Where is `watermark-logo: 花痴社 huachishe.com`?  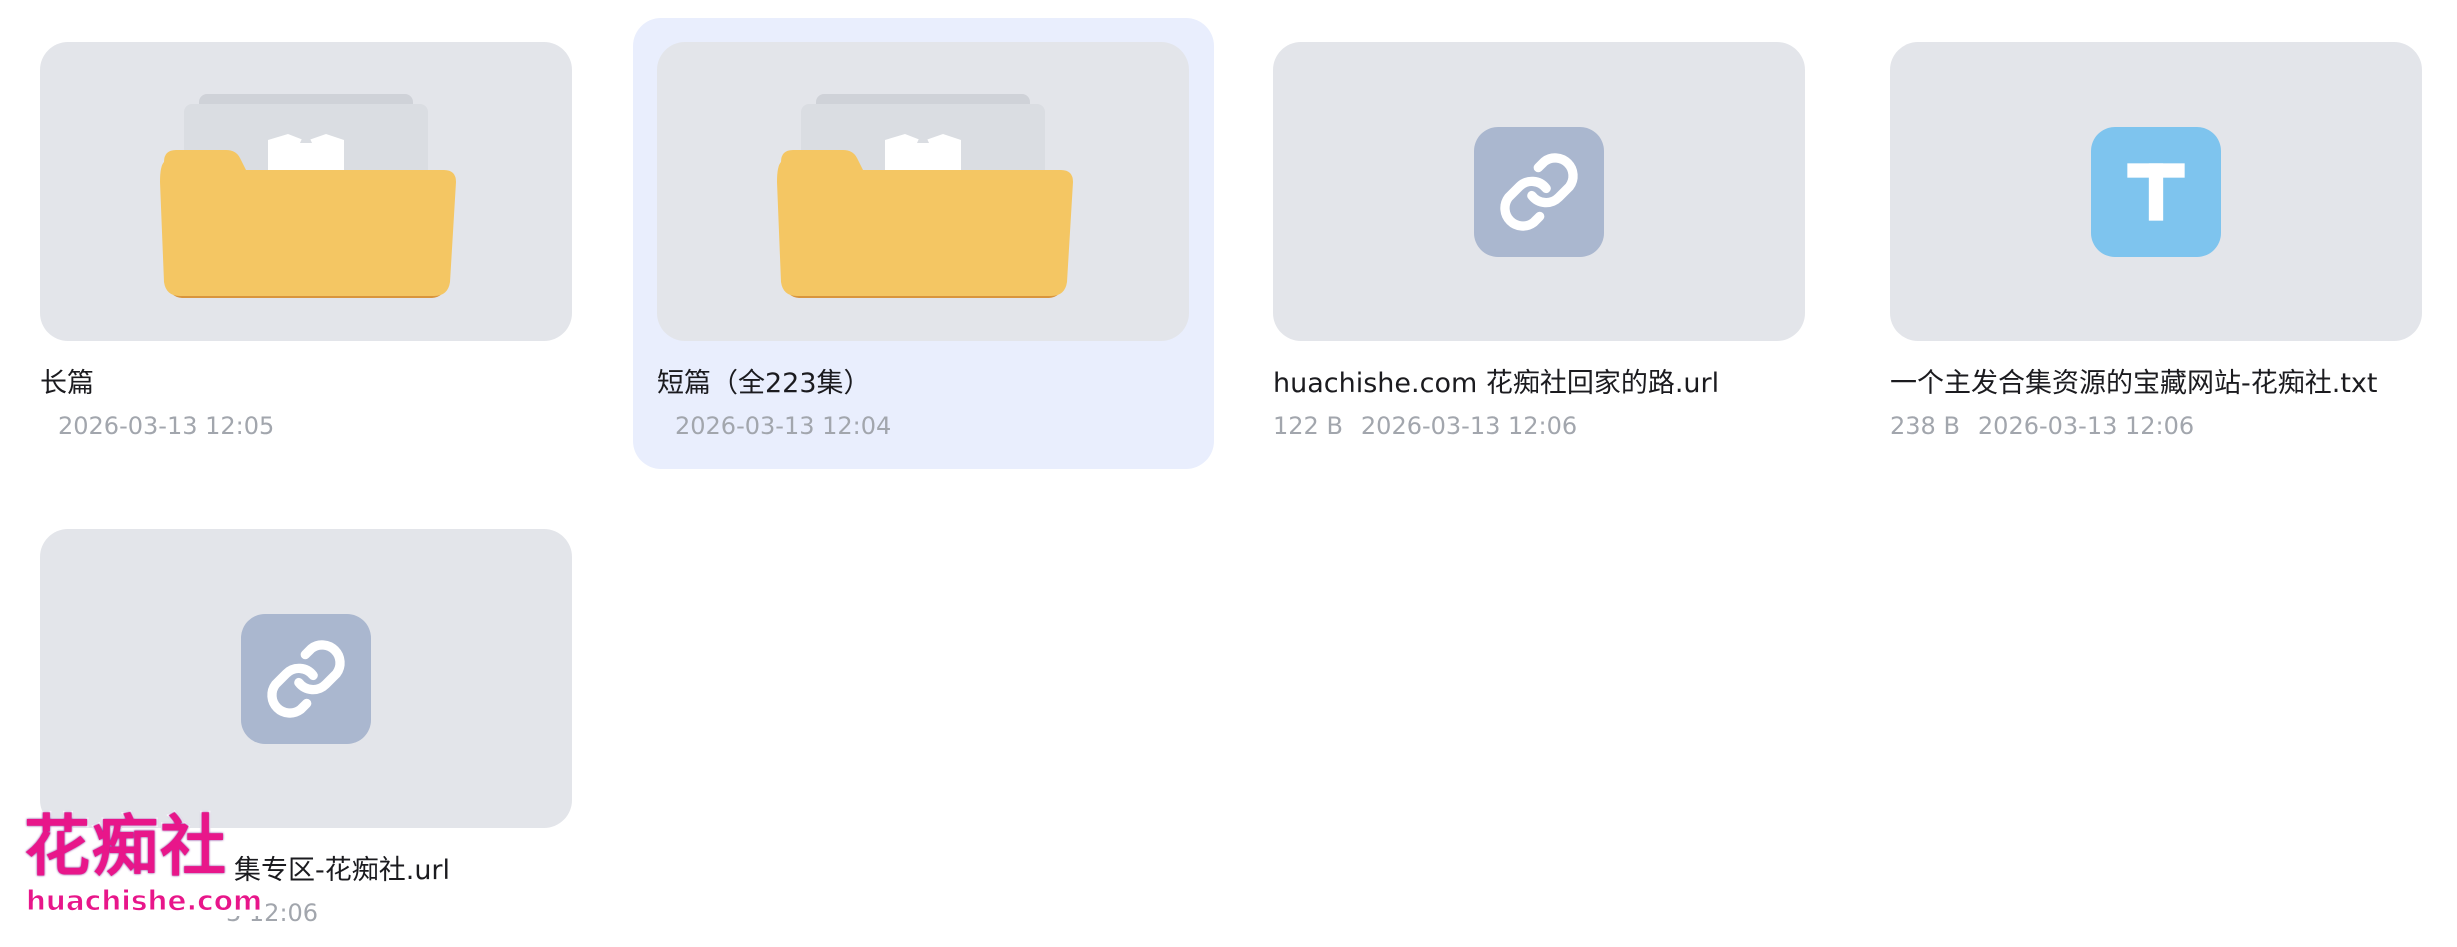 watermark-logo: 花痴社 huachishe.com is located at coordinates (144, 867).